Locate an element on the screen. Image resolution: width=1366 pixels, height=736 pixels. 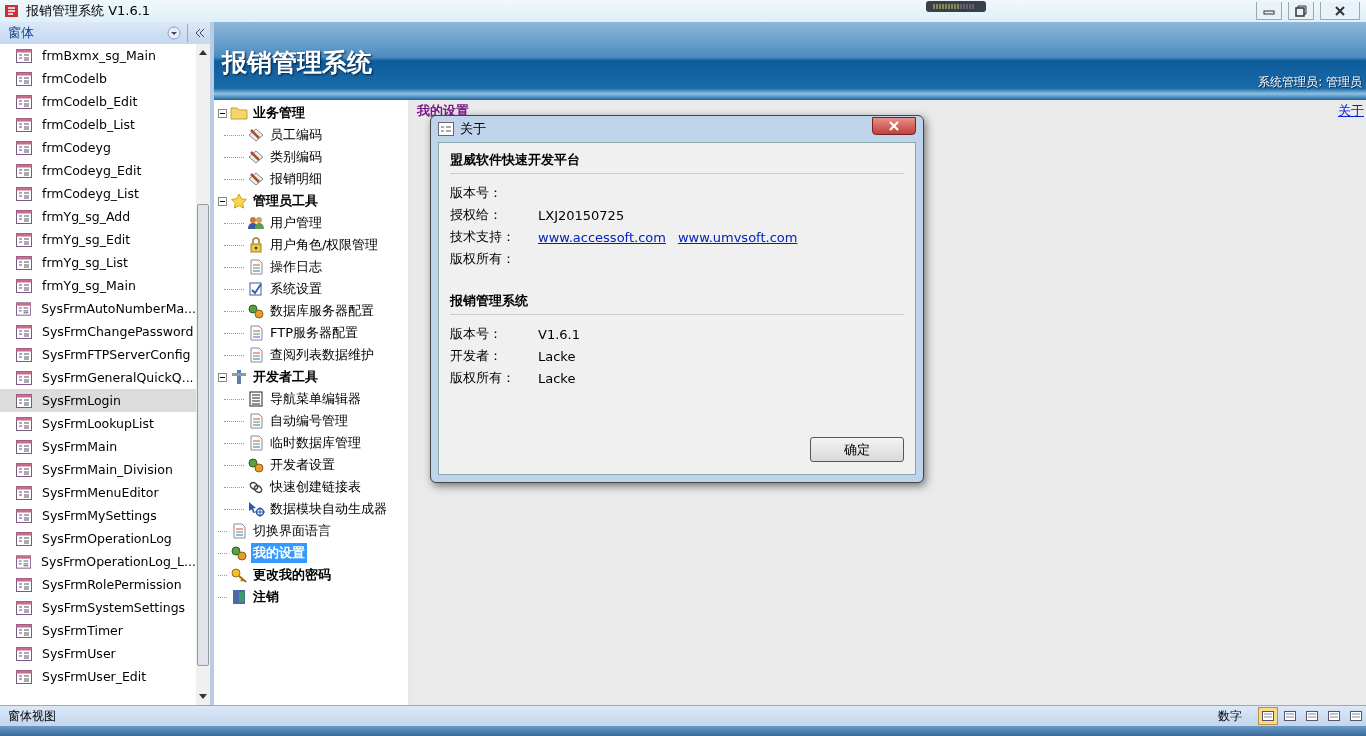
tree-item: 查阅列表数据维护 is located at coordinates (322, 355).